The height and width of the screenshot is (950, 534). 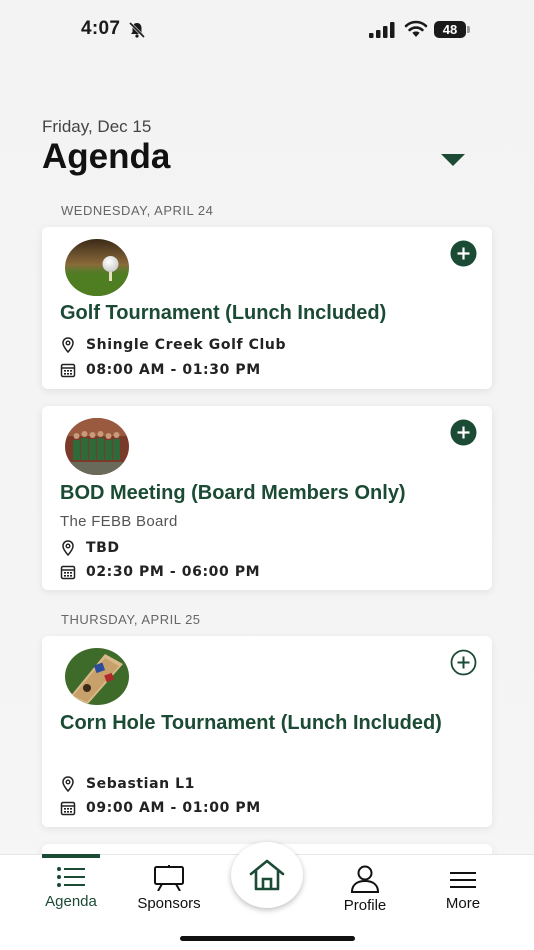 I want to click on tab-more: More, so click(x=463, y=890).